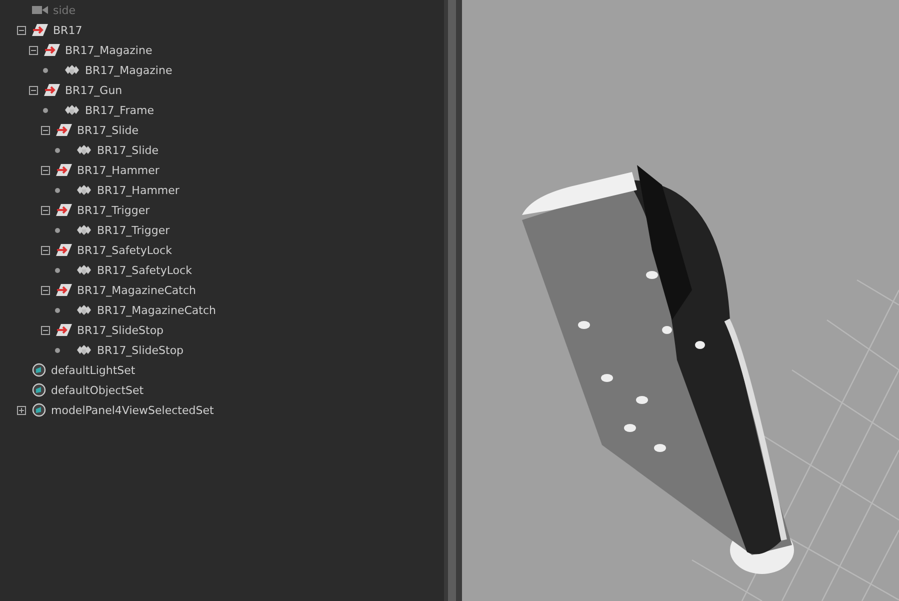 Image resolution: width=899 pixels, height=601 pixels. Describe the element at coordinates (67, 30) in the screenshot. I see `outliner-item: BR17` at that location.